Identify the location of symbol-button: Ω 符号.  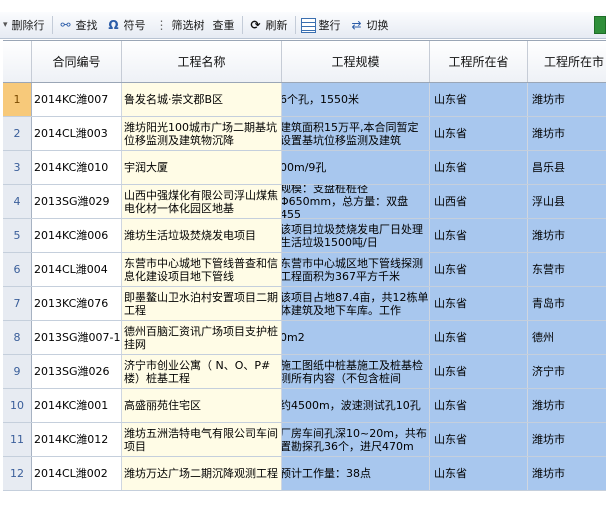
(126, 25).